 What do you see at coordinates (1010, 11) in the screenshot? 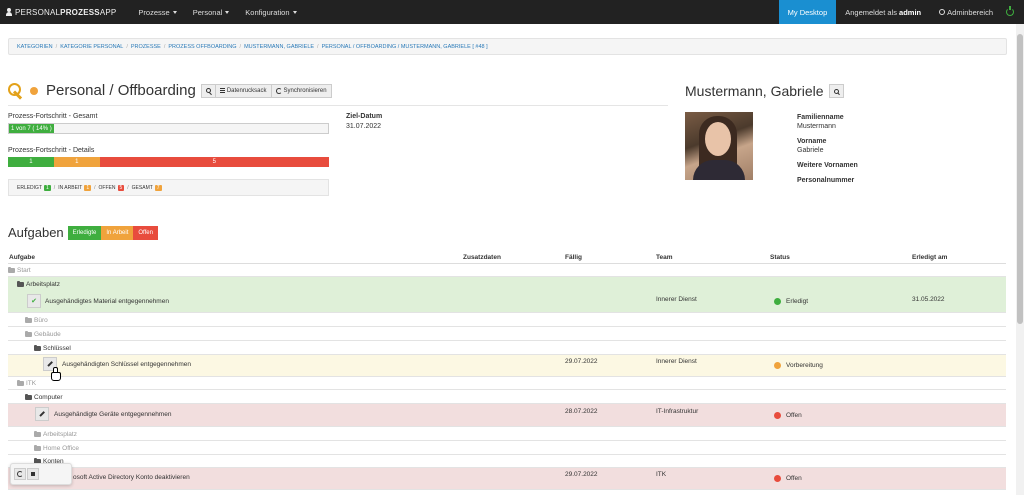
I see `power-icon` at bounding box center [1010, 11].